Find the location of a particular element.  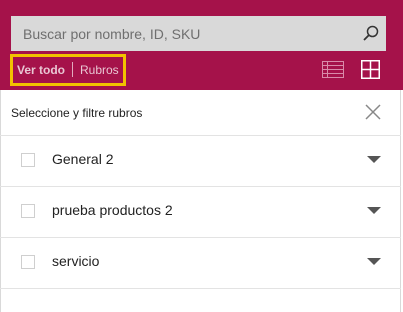

tab-ver-todo: Ver todo is located at coordinates (41, 70).